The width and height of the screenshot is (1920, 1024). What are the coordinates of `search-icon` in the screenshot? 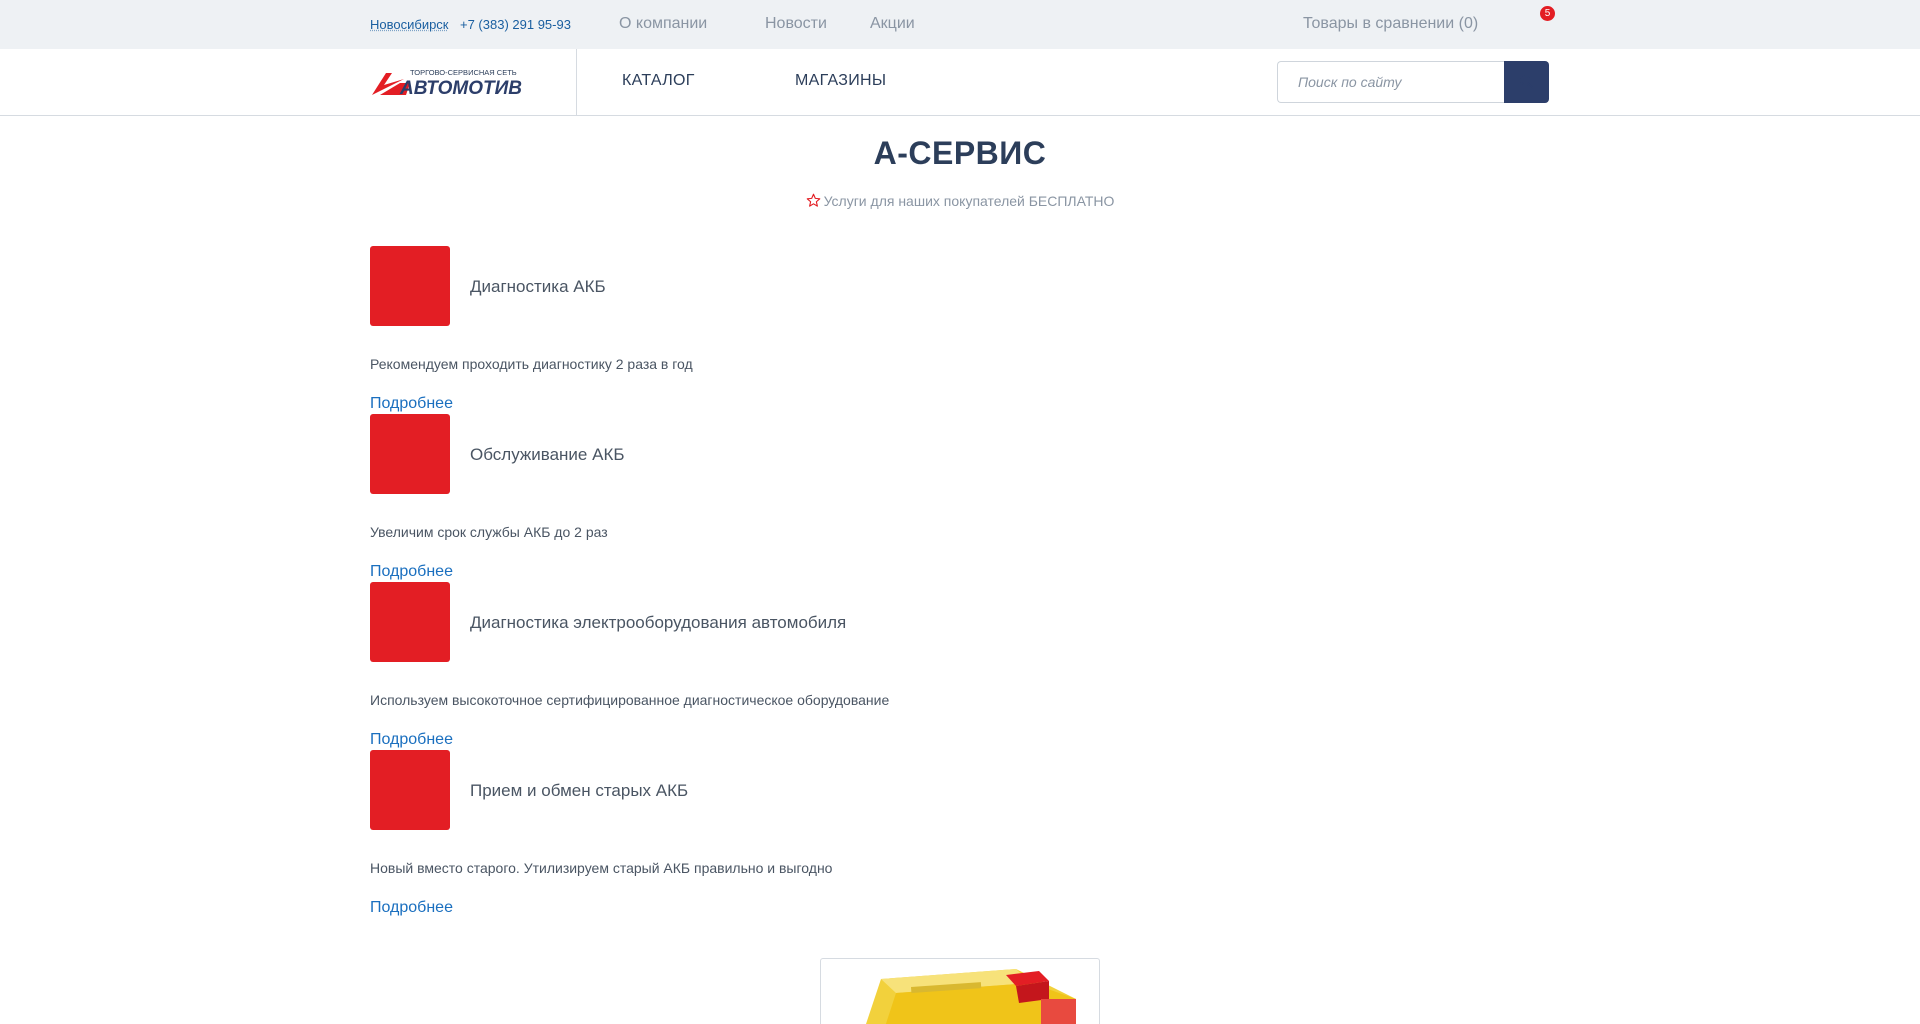 It's located at (1526, 82).